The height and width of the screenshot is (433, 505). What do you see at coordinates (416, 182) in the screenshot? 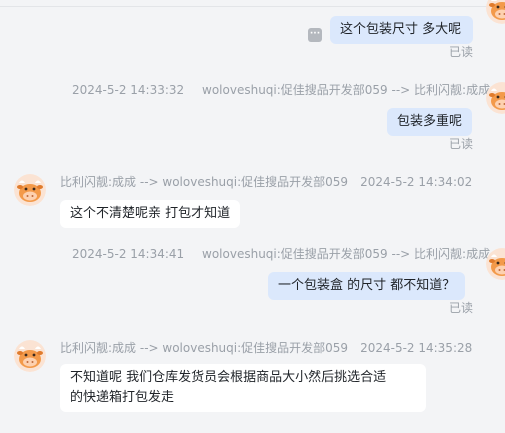
I see `message-timestamp: 2024-5-2 14:34:02` at bounding box center [416, 182].